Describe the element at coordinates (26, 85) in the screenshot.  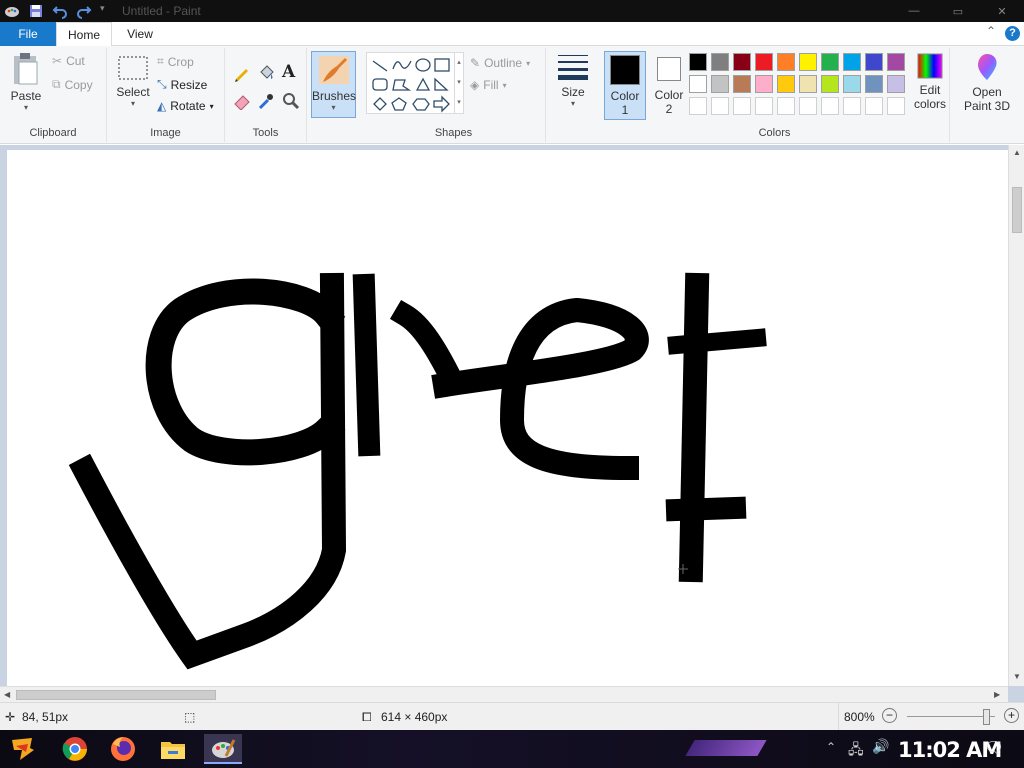
I see `paste-button: Paste ▾` at that location.